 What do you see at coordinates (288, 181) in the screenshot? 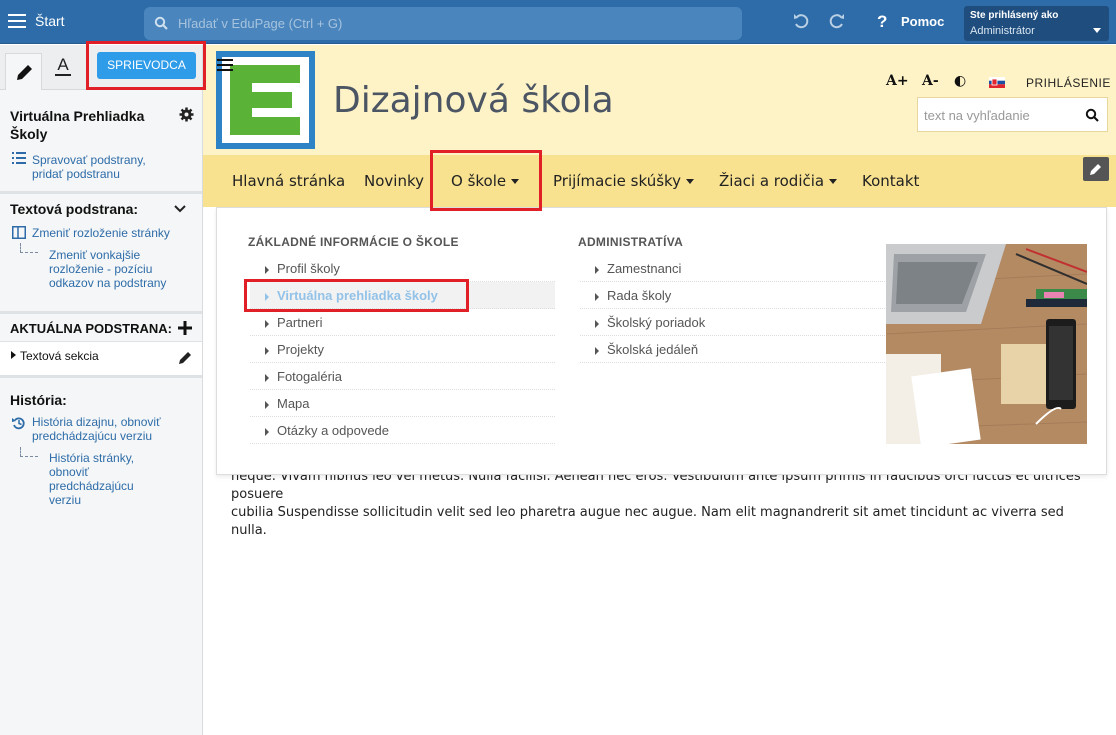
I see `nav-item-home: Hlavná stránka` at bounding box center [288, 181].